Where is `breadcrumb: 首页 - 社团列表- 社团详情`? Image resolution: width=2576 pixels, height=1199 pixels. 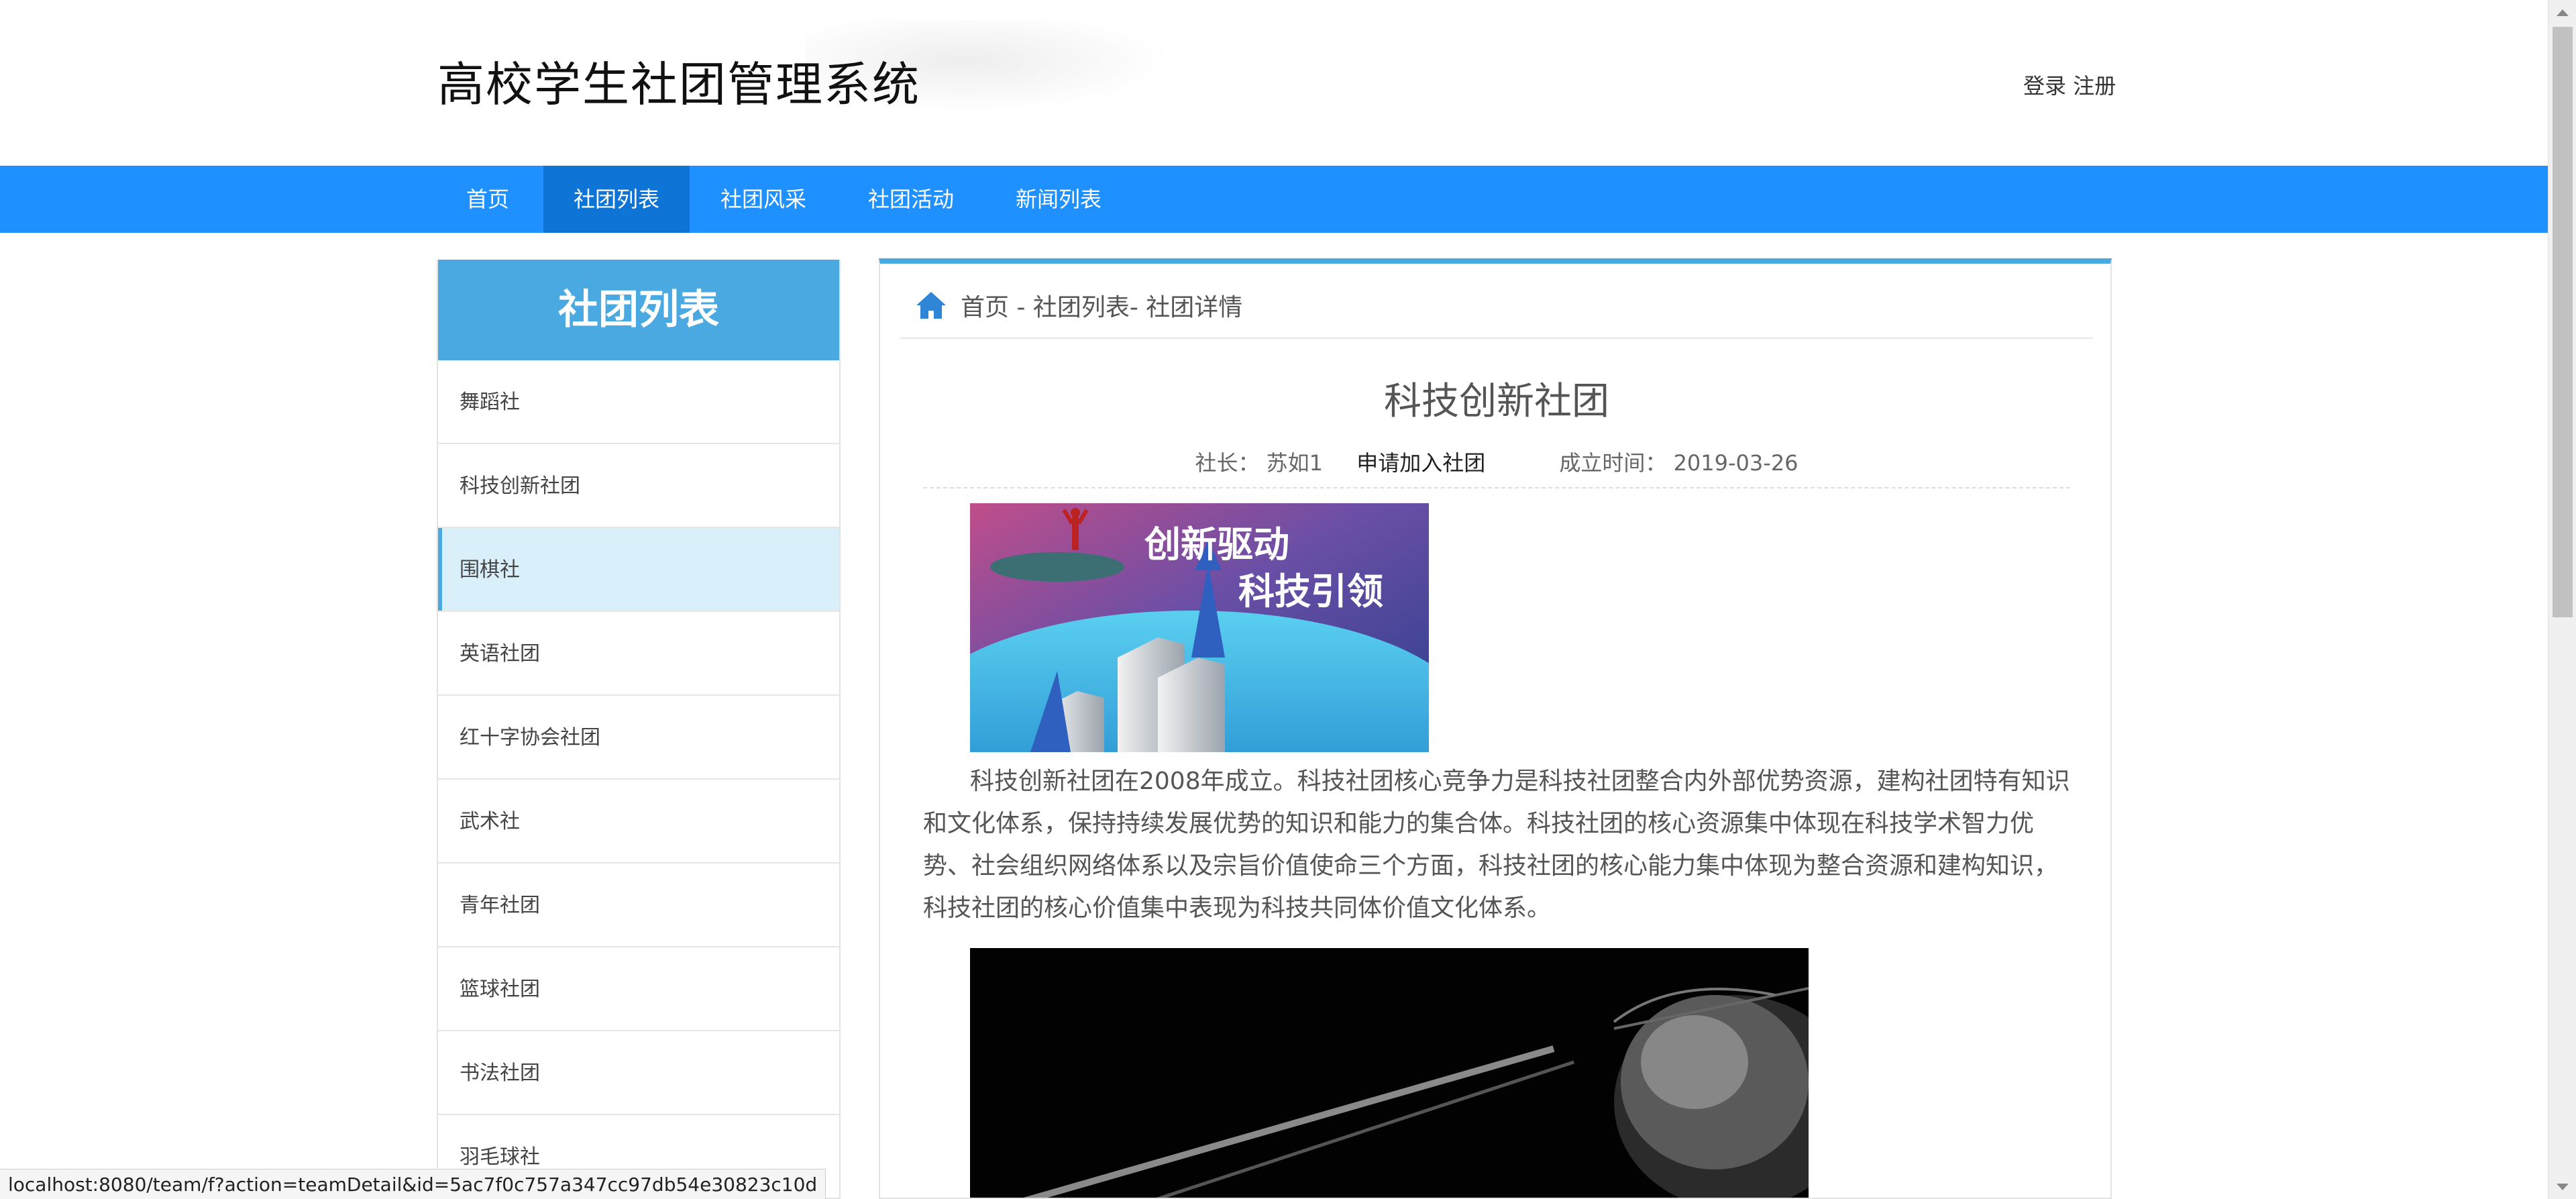
breadcrumb: 首页 - 社团列表- 社团详情 is located at coordinates (1078, 305).